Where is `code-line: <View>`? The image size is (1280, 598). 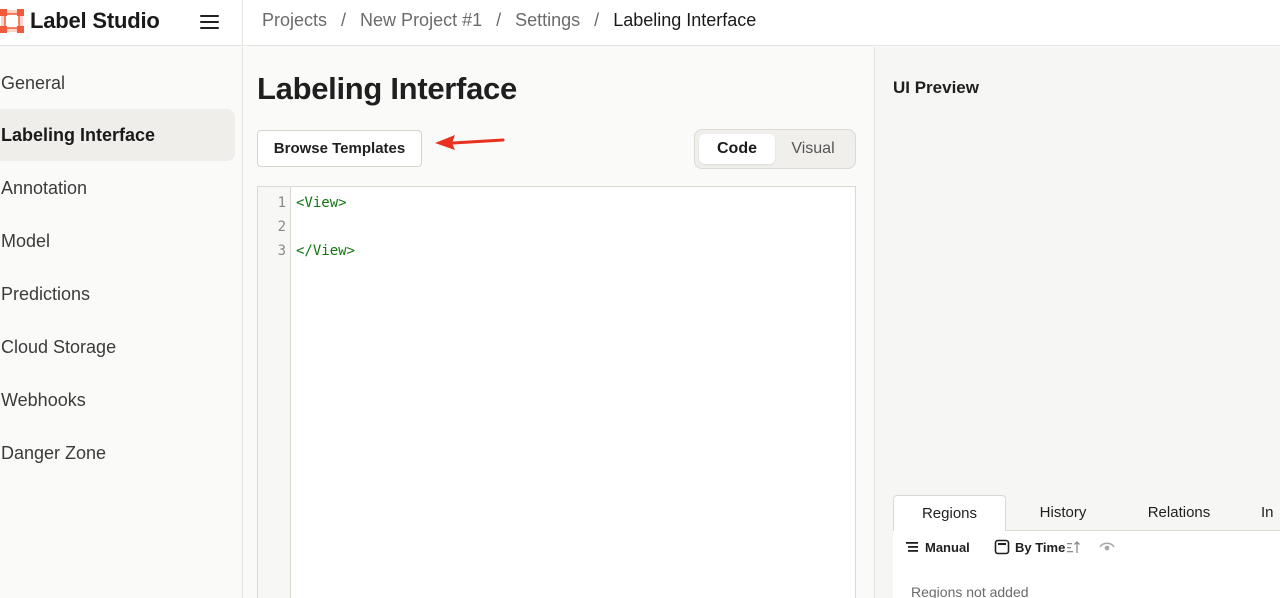 code-line: <View> is located at coordinates (321, 203).